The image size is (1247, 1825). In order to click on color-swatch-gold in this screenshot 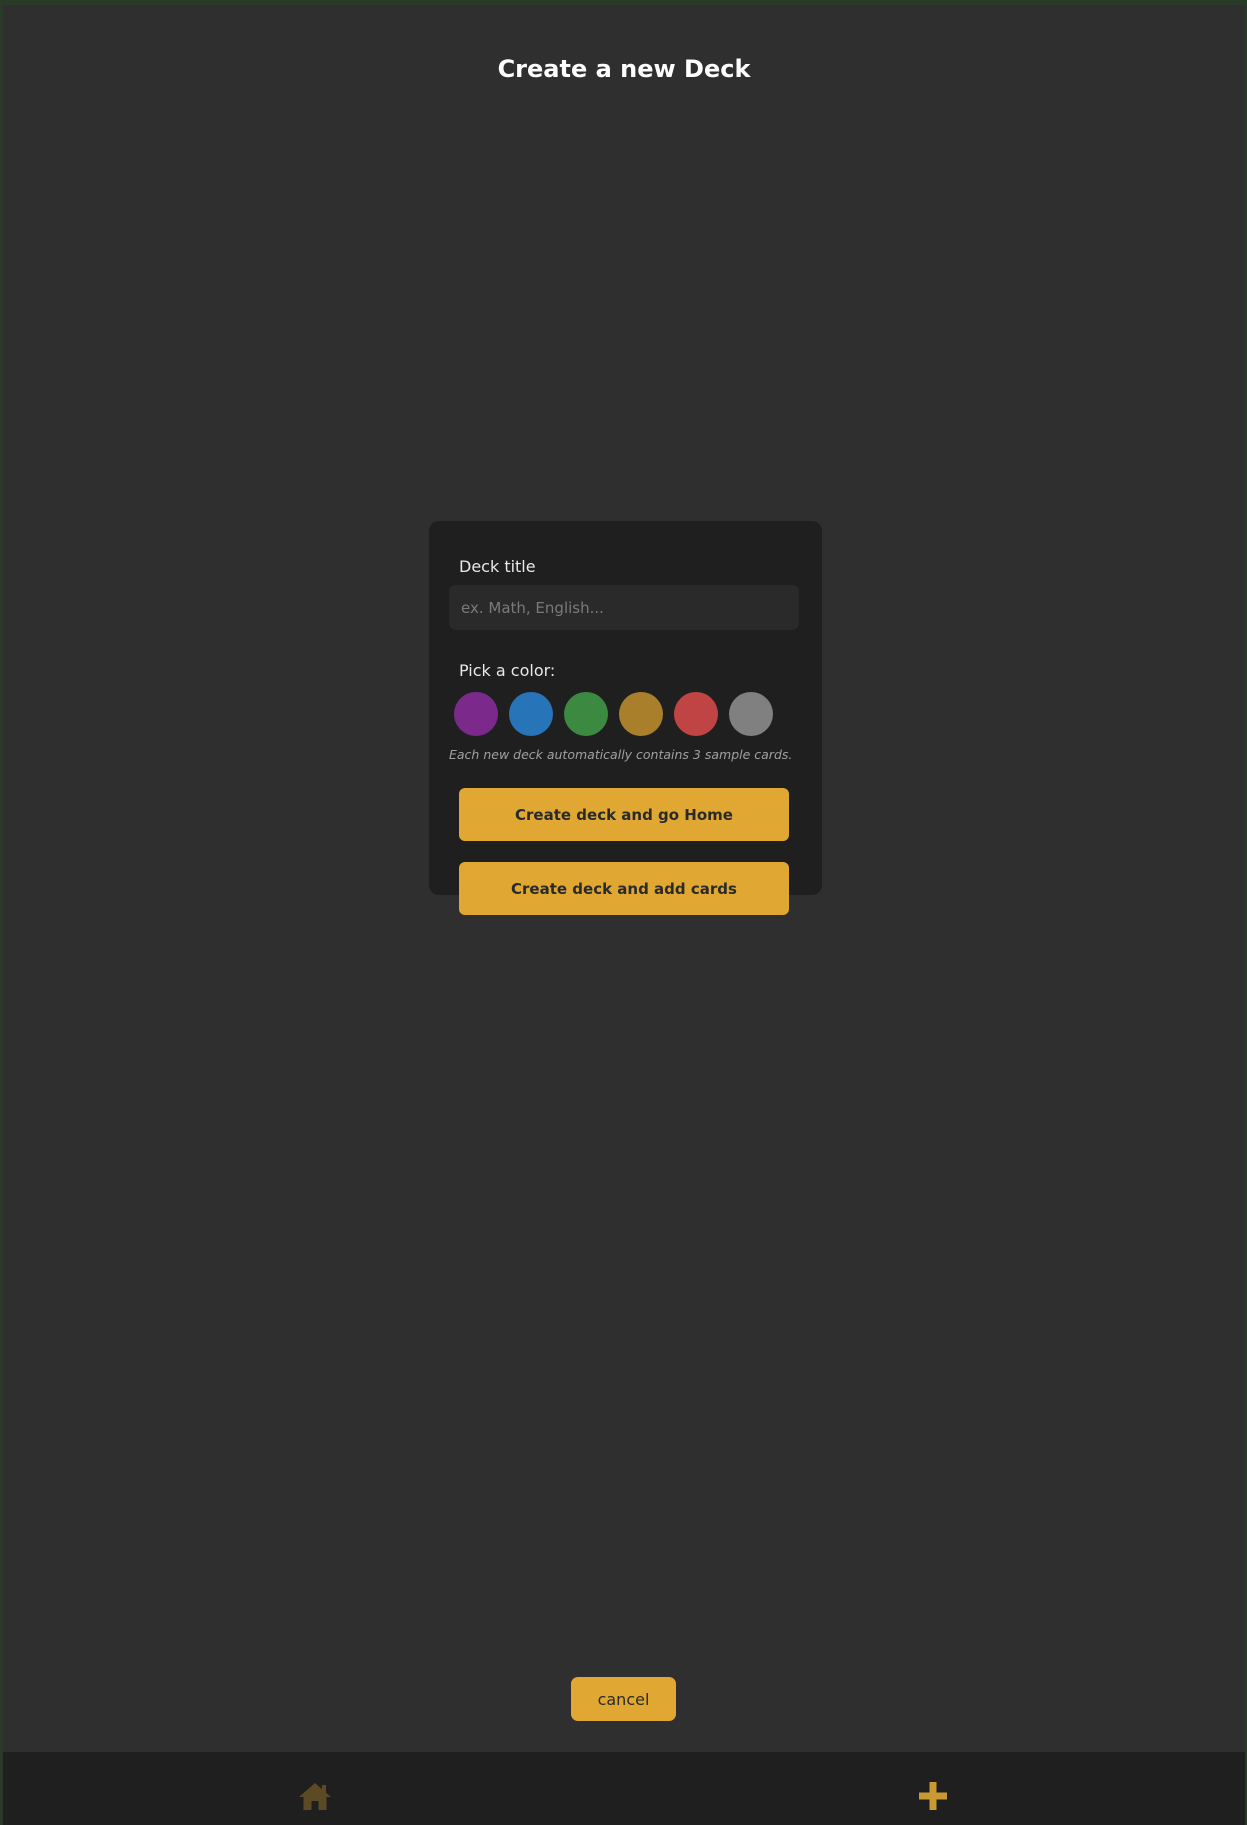, I will do `click(641, 714)`.